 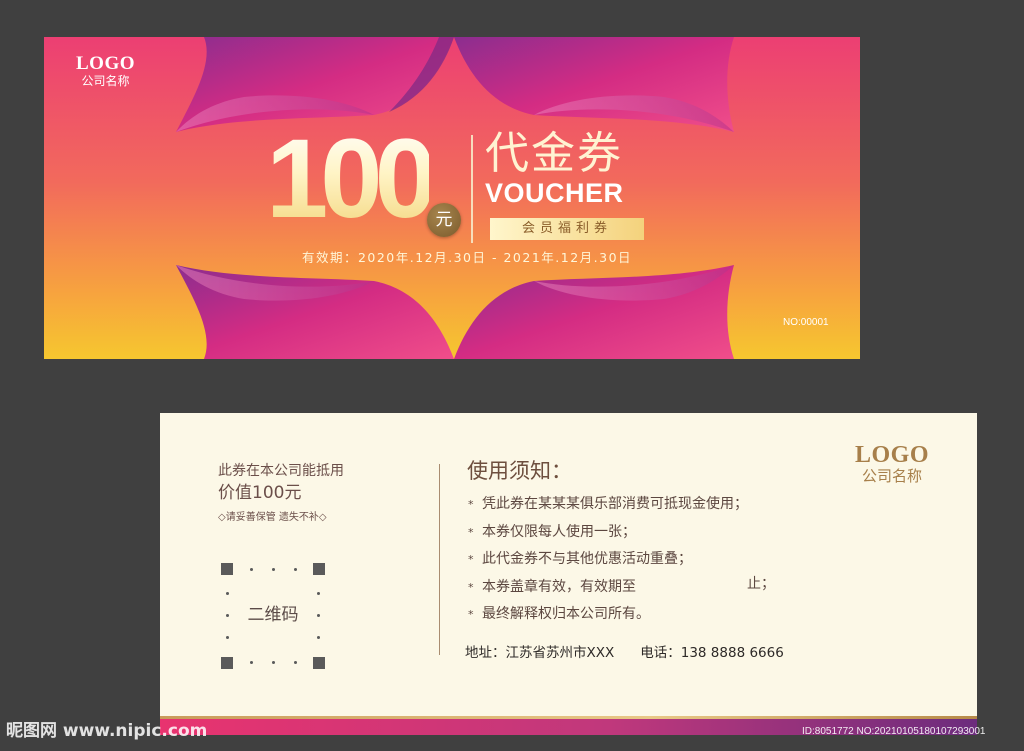 I want to click on serial-number: NO:00001, so click(x=806, y=322).